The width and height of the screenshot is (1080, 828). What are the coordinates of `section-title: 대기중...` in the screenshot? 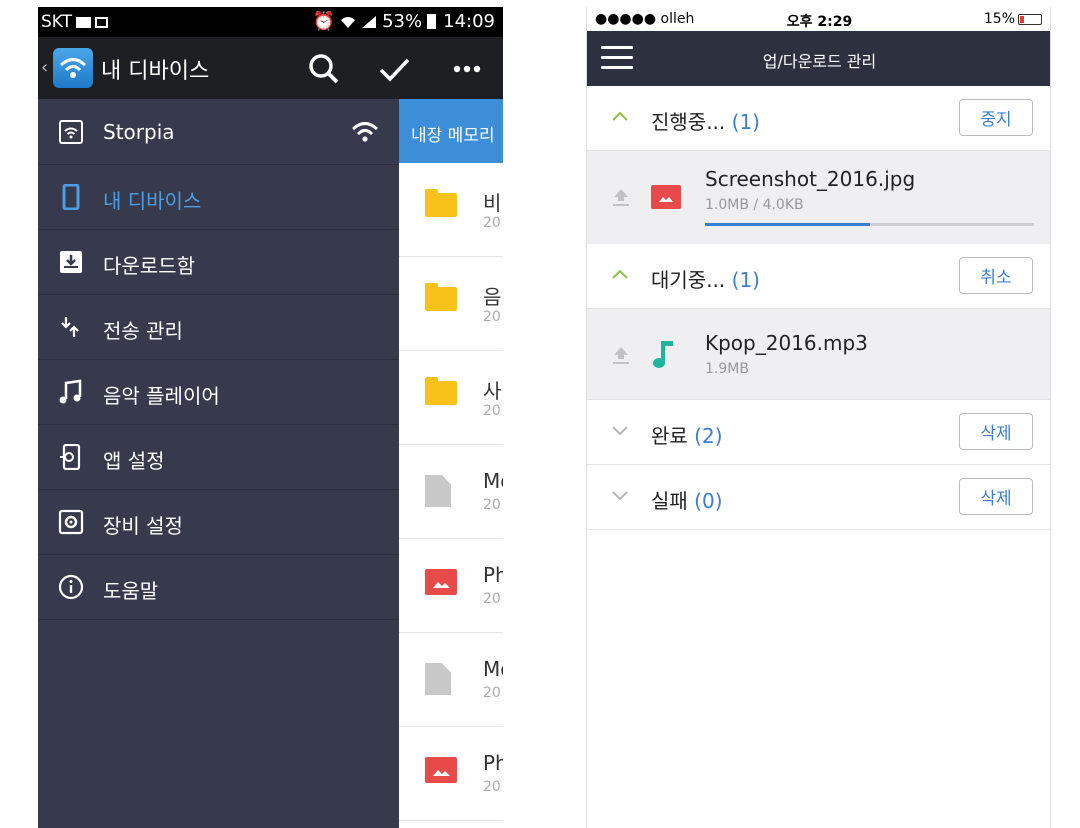 It's located at (688, 280).